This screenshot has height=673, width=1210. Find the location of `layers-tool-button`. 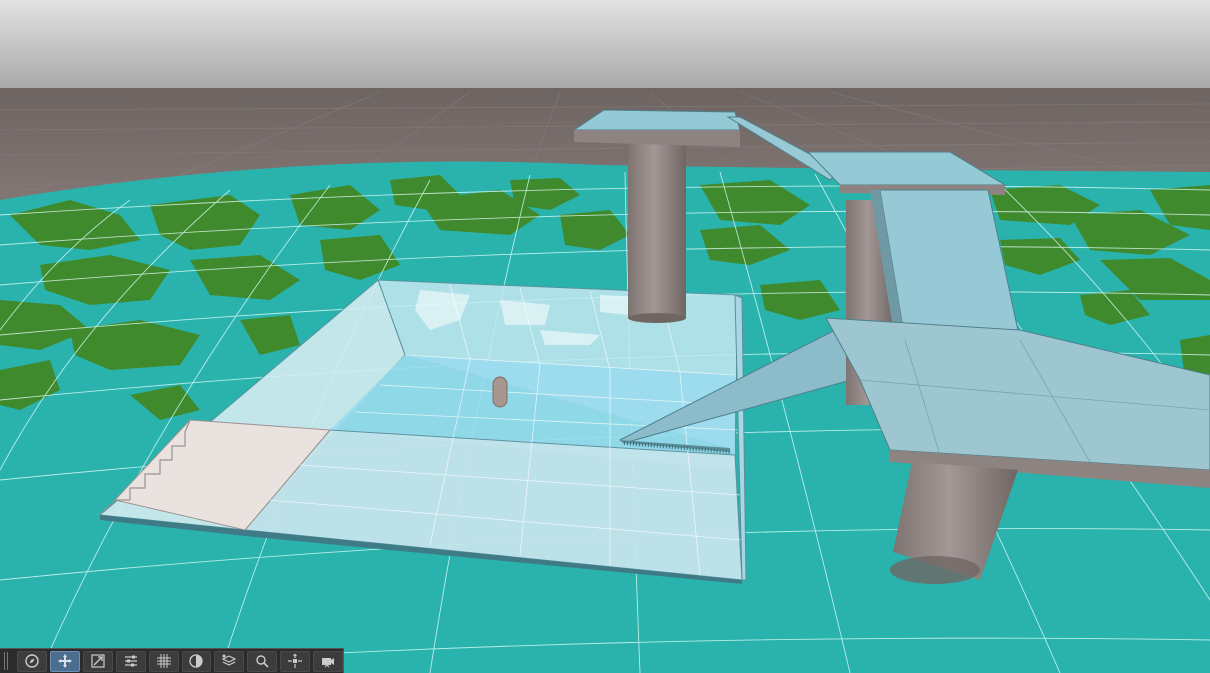

layers-tool-button is located at coordinates (229, 661).